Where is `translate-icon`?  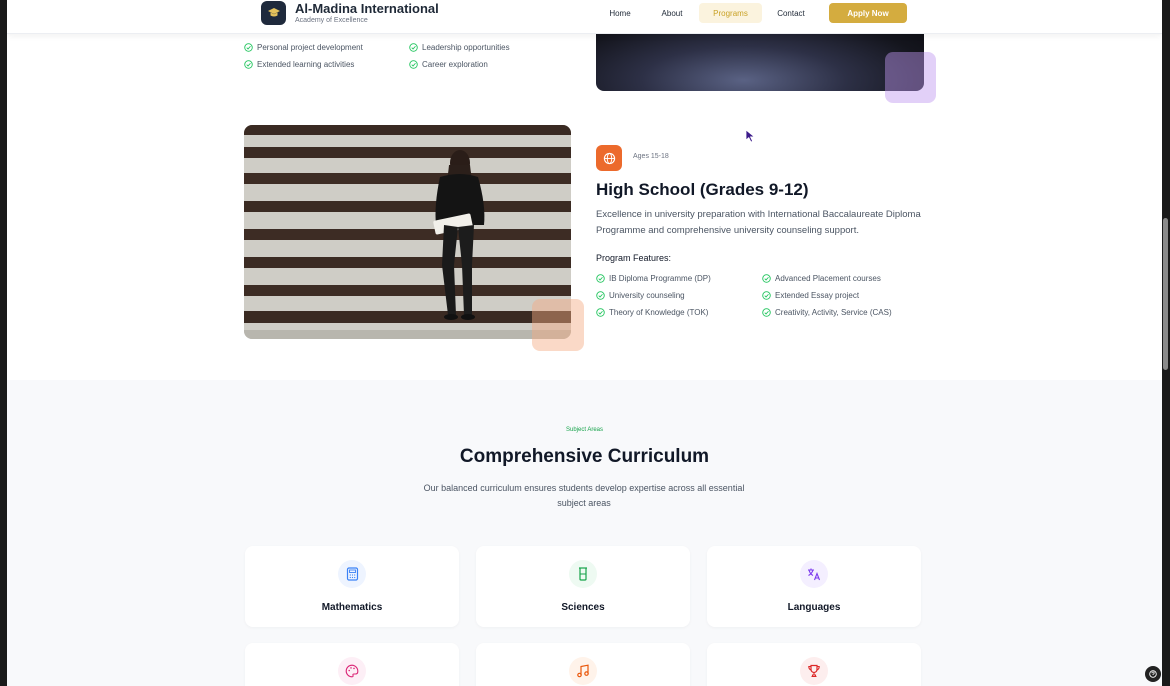
translate-icon is located at coordinates (814, 574).